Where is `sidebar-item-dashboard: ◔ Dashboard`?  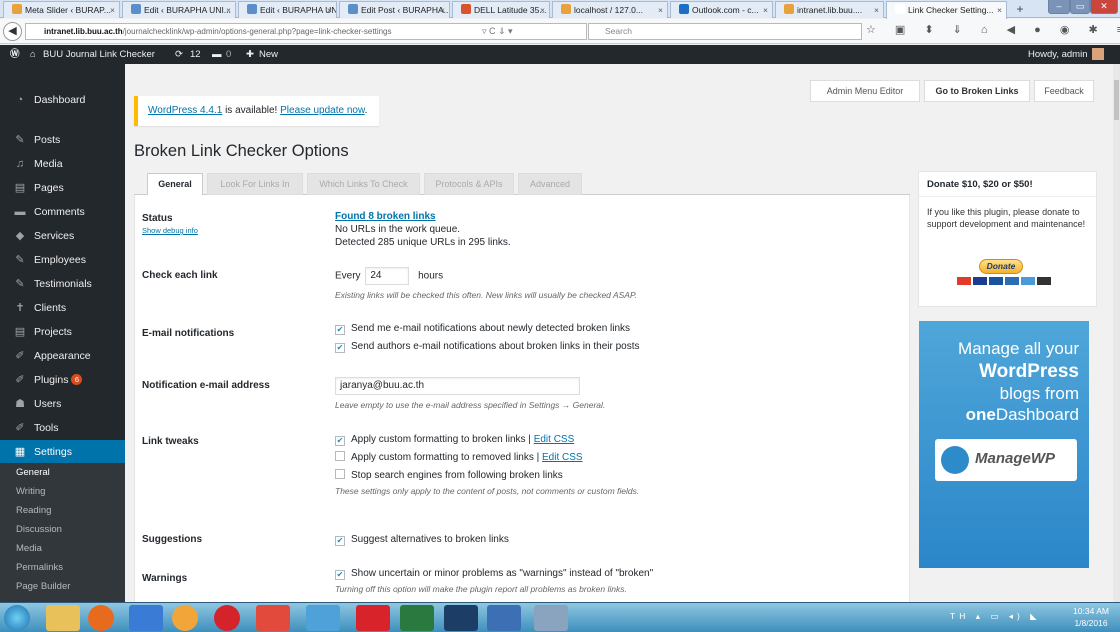 sidebar-item-dashboard: ◔ Dashboard is located at coordinates (62, 100).